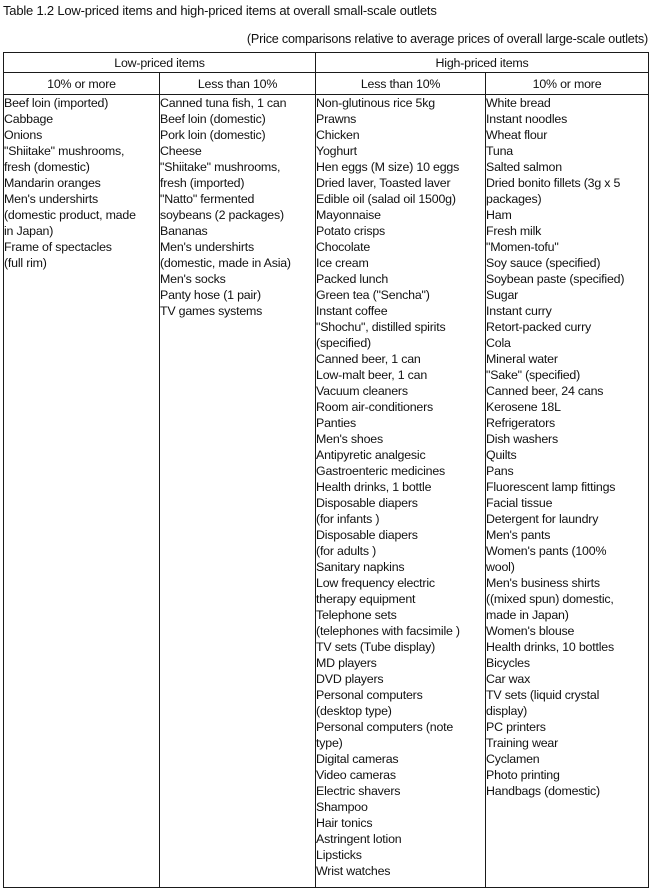 The height and width of the screenshot is (895, 652). I want to click on item-line: Health drinks, 1 bottle, so click(374, 487).